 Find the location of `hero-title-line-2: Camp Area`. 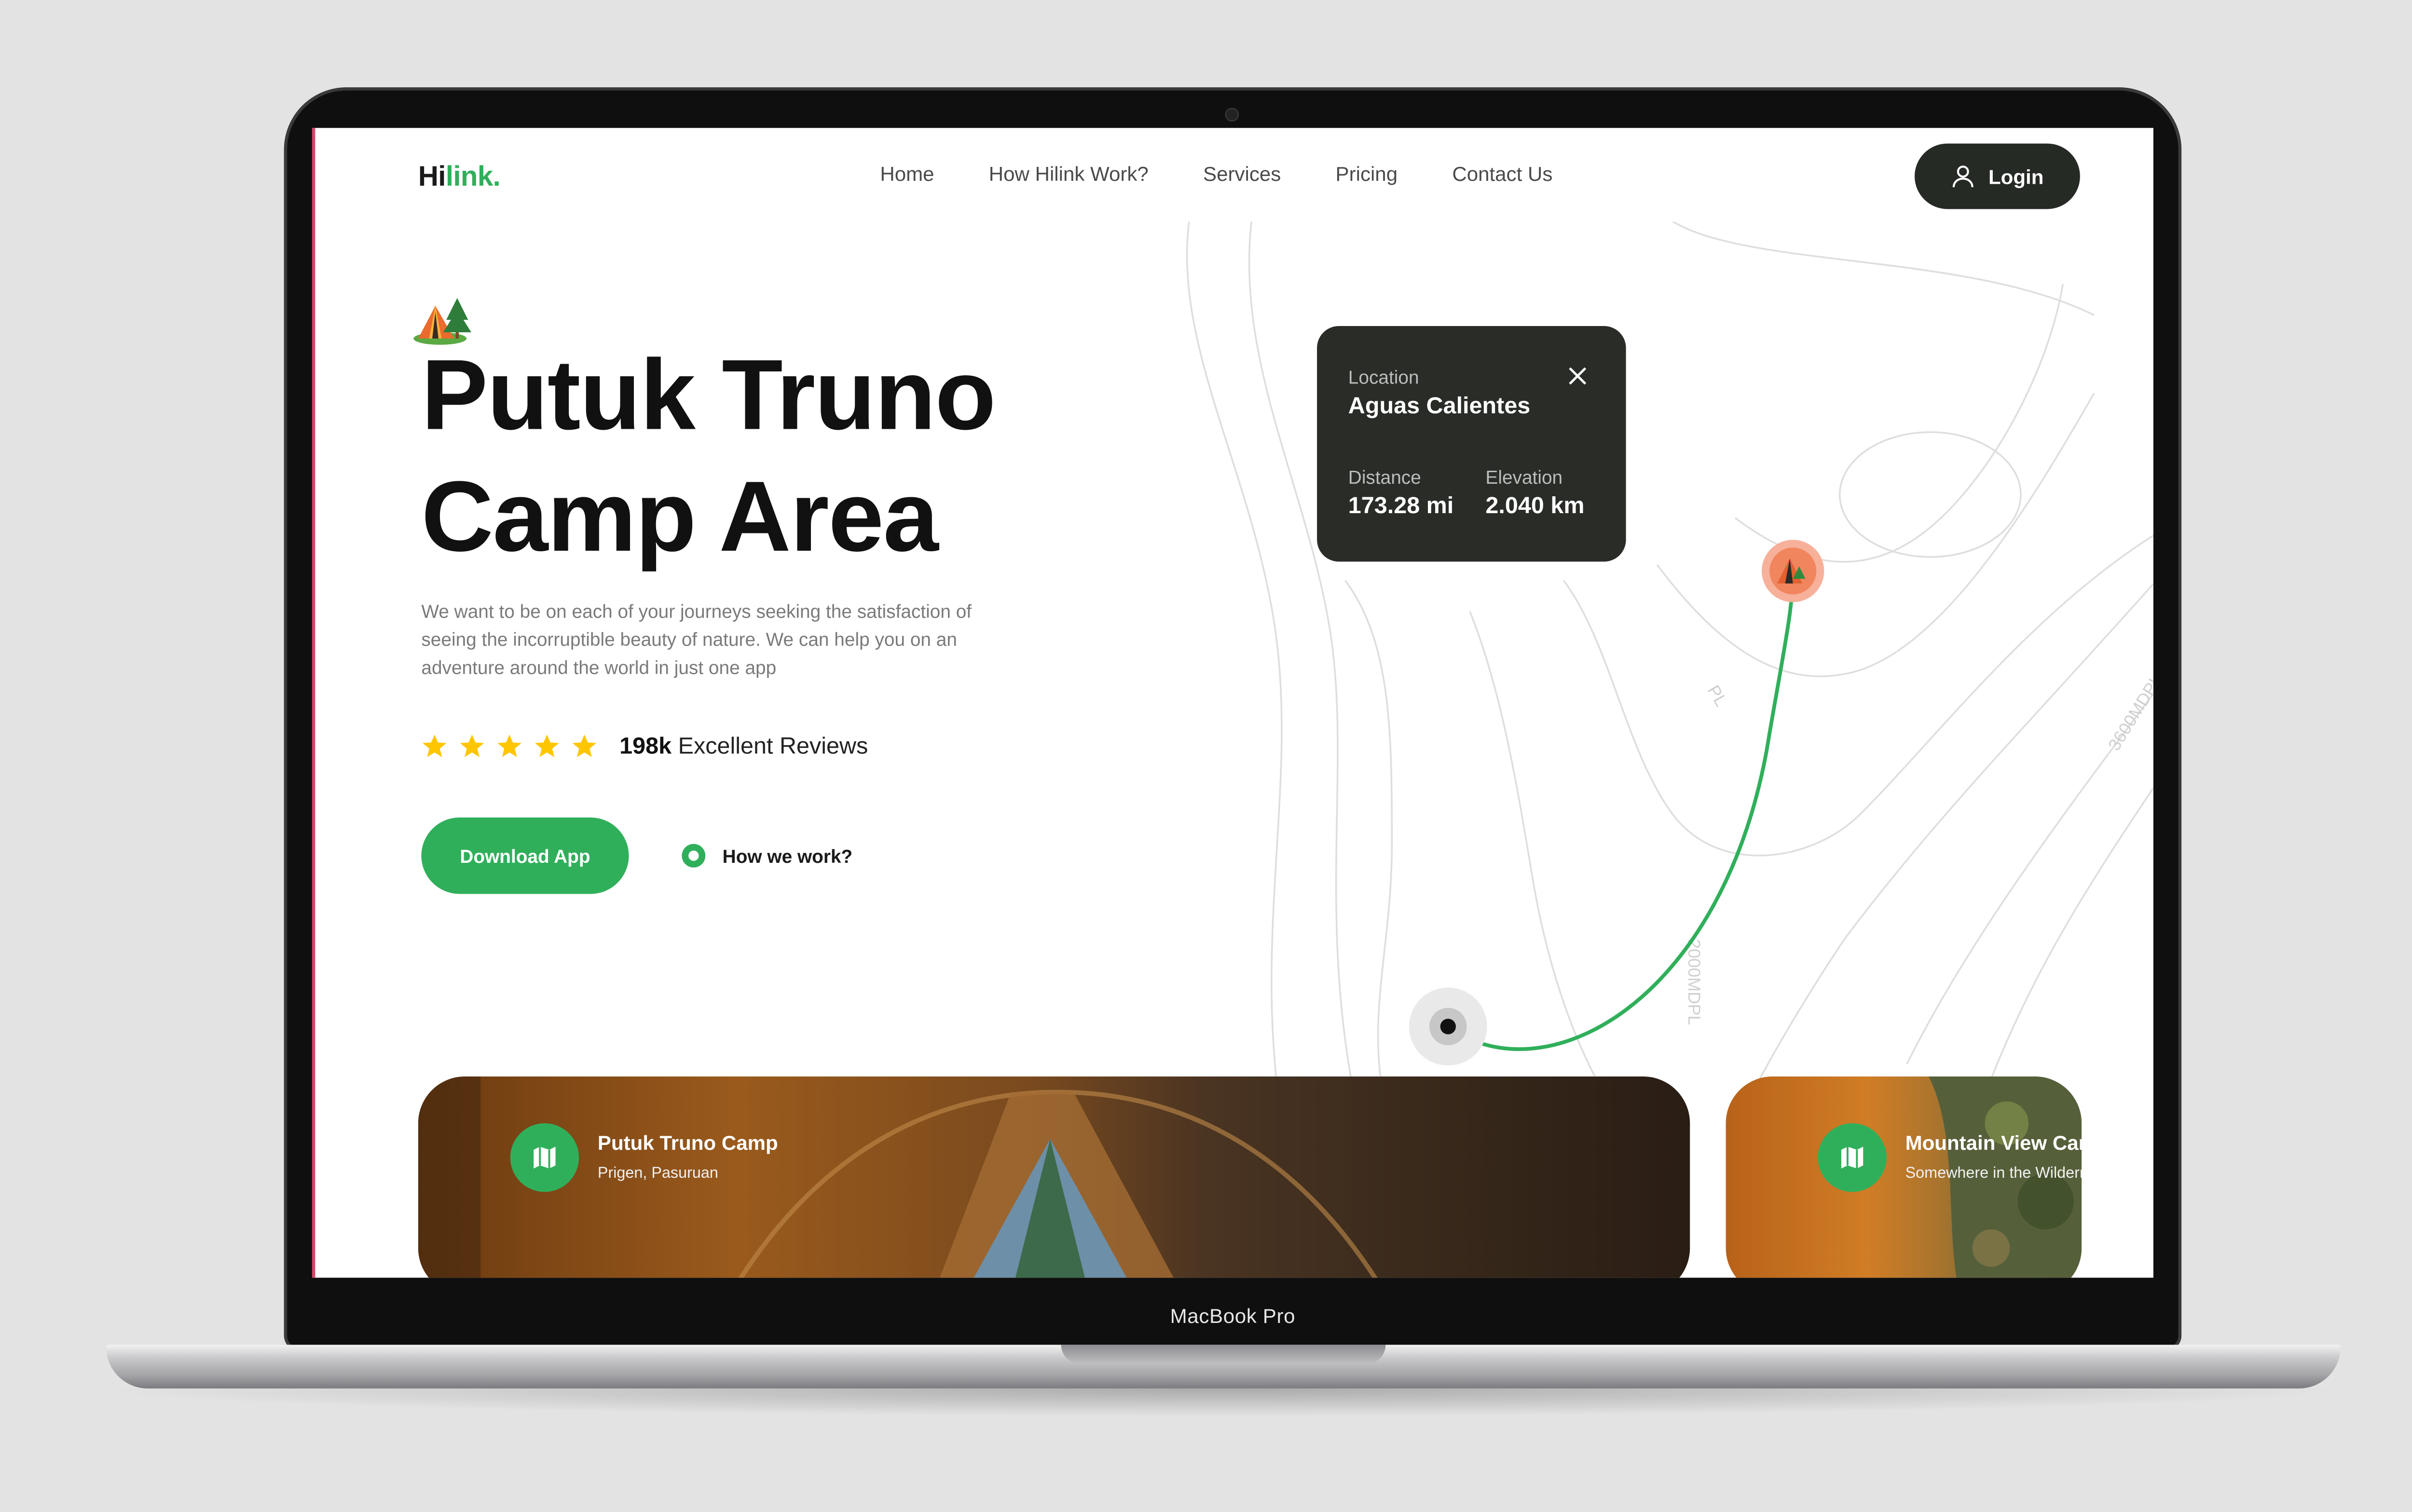

hero-title-line-2: Camp Area is located at coordinates (679, 516).